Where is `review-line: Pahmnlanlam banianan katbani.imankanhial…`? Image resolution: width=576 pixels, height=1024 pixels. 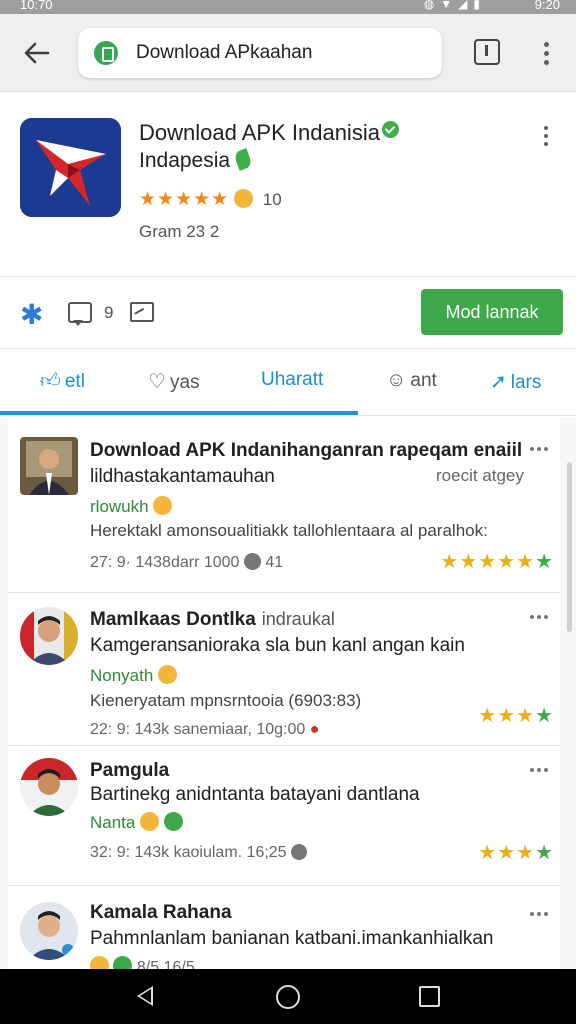 review-line: Pahmnlanlam banianan katbani.imankanhial… is located at coordinates (292, 938).